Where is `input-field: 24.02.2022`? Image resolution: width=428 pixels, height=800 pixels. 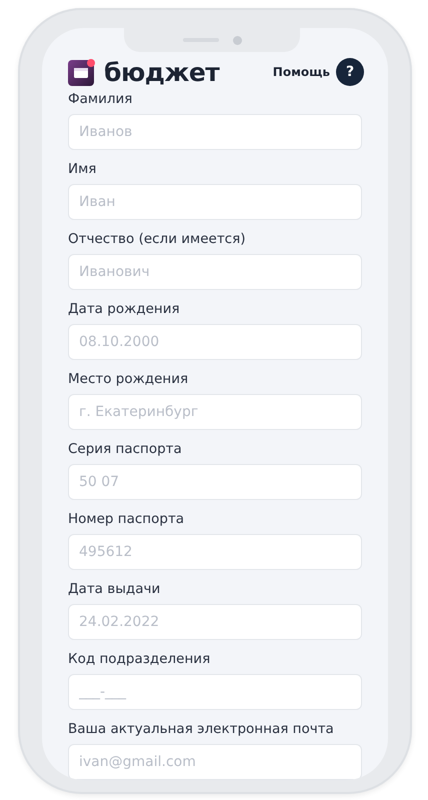 input-field: 24.02.2022 is located at coordinates (215, 622).